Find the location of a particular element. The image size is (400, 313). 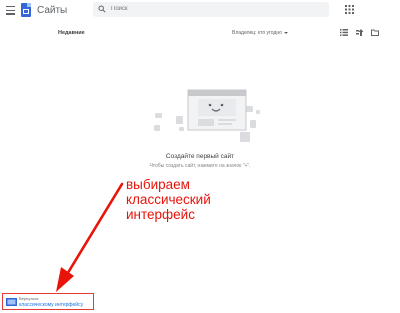

annotation-text: выбираем классический интерфейс is located at coordinates (196, 199).